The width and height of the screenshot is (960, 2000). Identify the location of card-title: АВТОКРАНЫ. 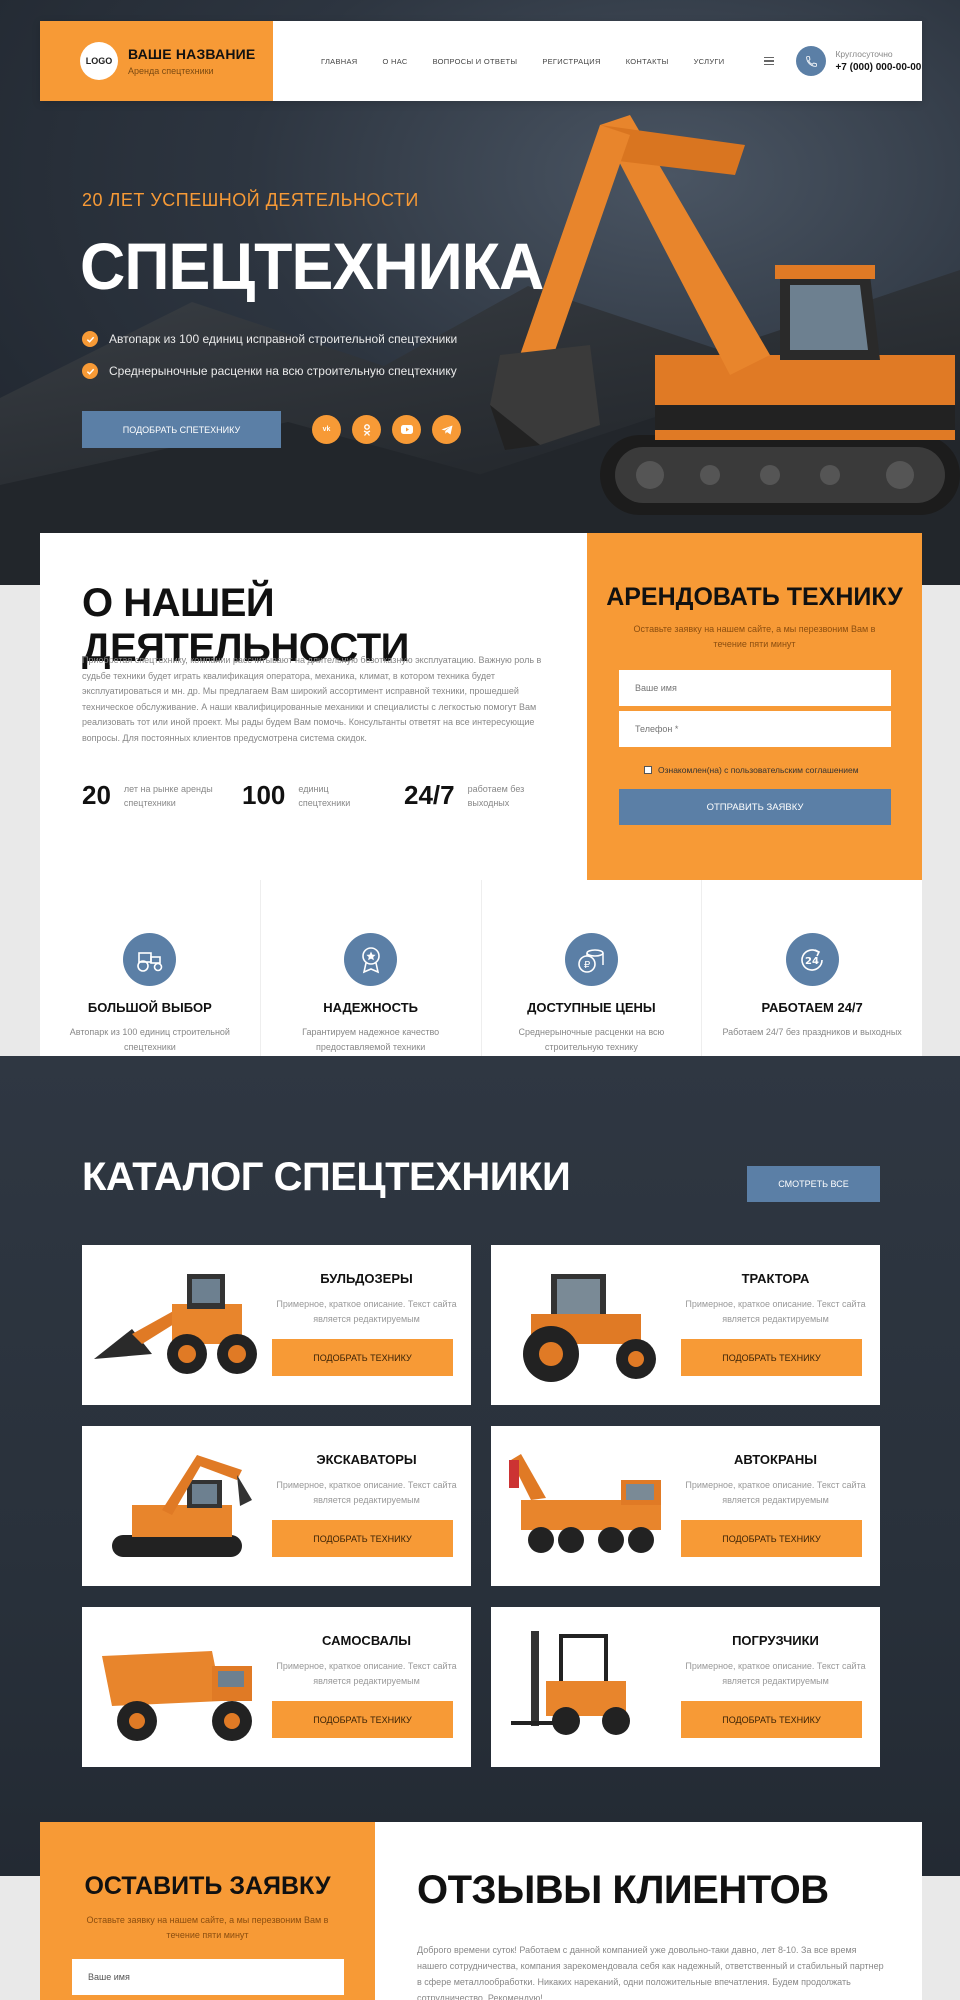
(775, 1459).